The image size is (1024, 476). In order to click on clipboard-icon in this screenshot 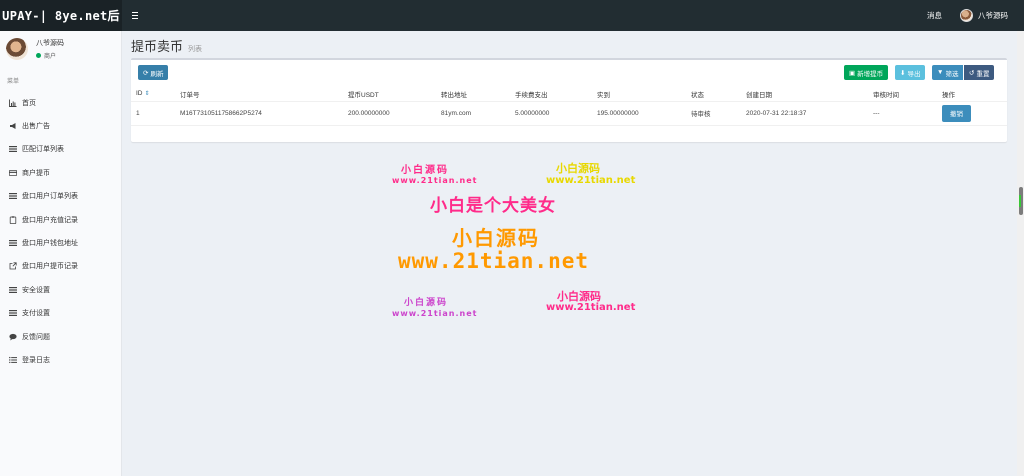, I will do `click(13, 219)`.